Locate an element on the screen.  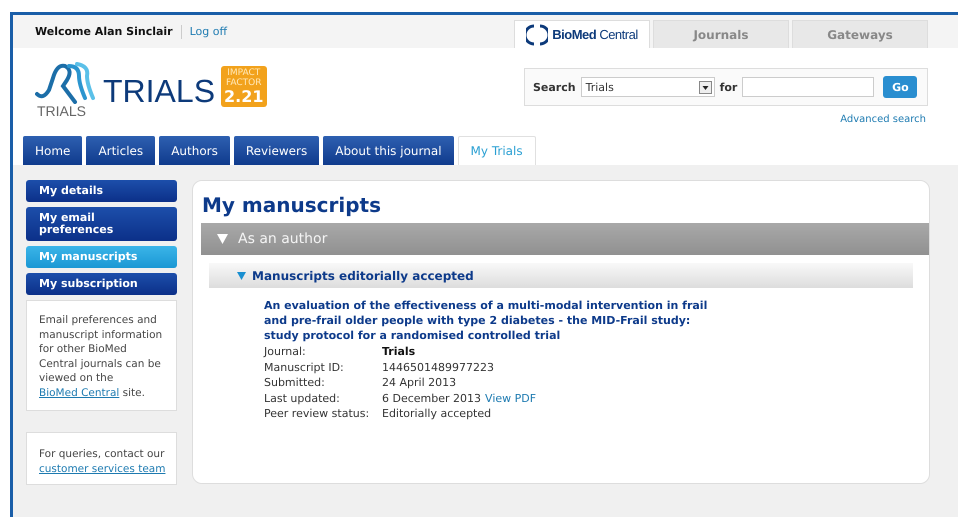
advanced-search-link: Advanced search is located at coordinates (883, 119).